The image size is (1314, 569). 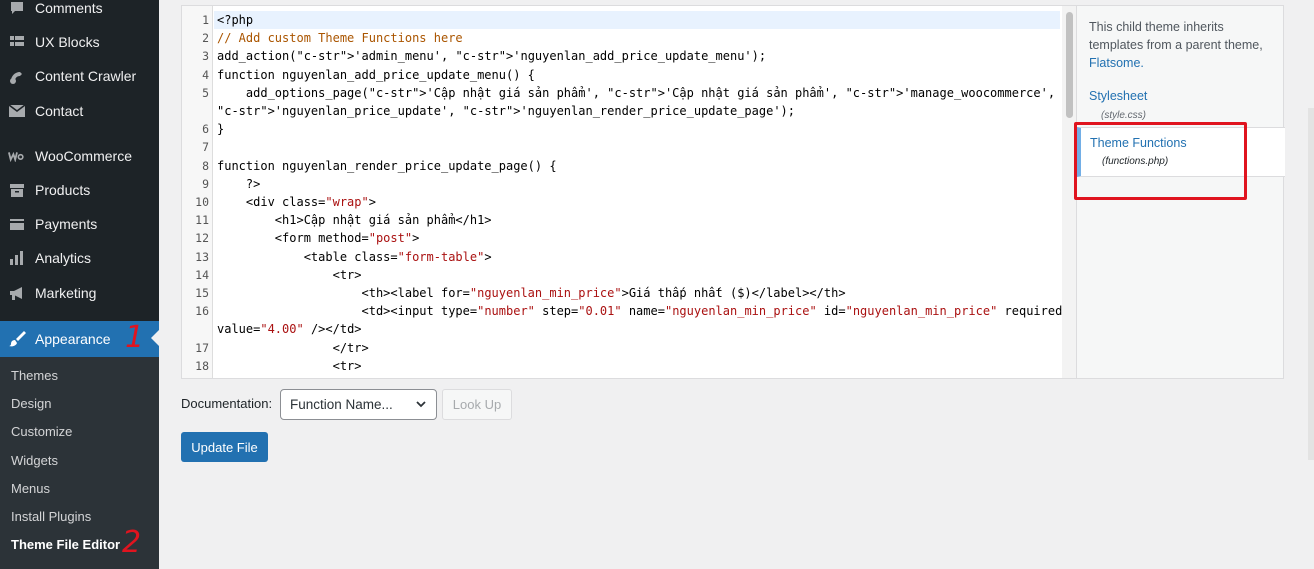 I want to click on submenu-item-install-plugins: Install Plugins, so click(x=51, y=516).